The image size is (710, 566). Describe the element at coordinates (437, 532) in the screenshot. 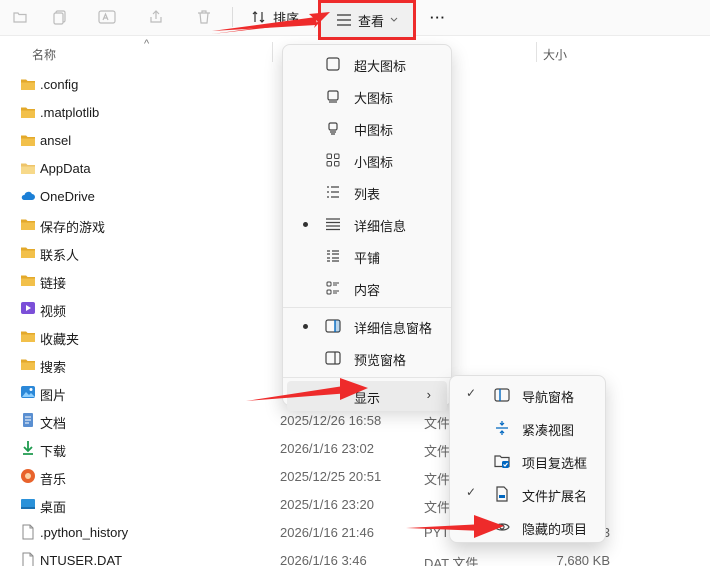

I see `file-type: PYT` at that location.